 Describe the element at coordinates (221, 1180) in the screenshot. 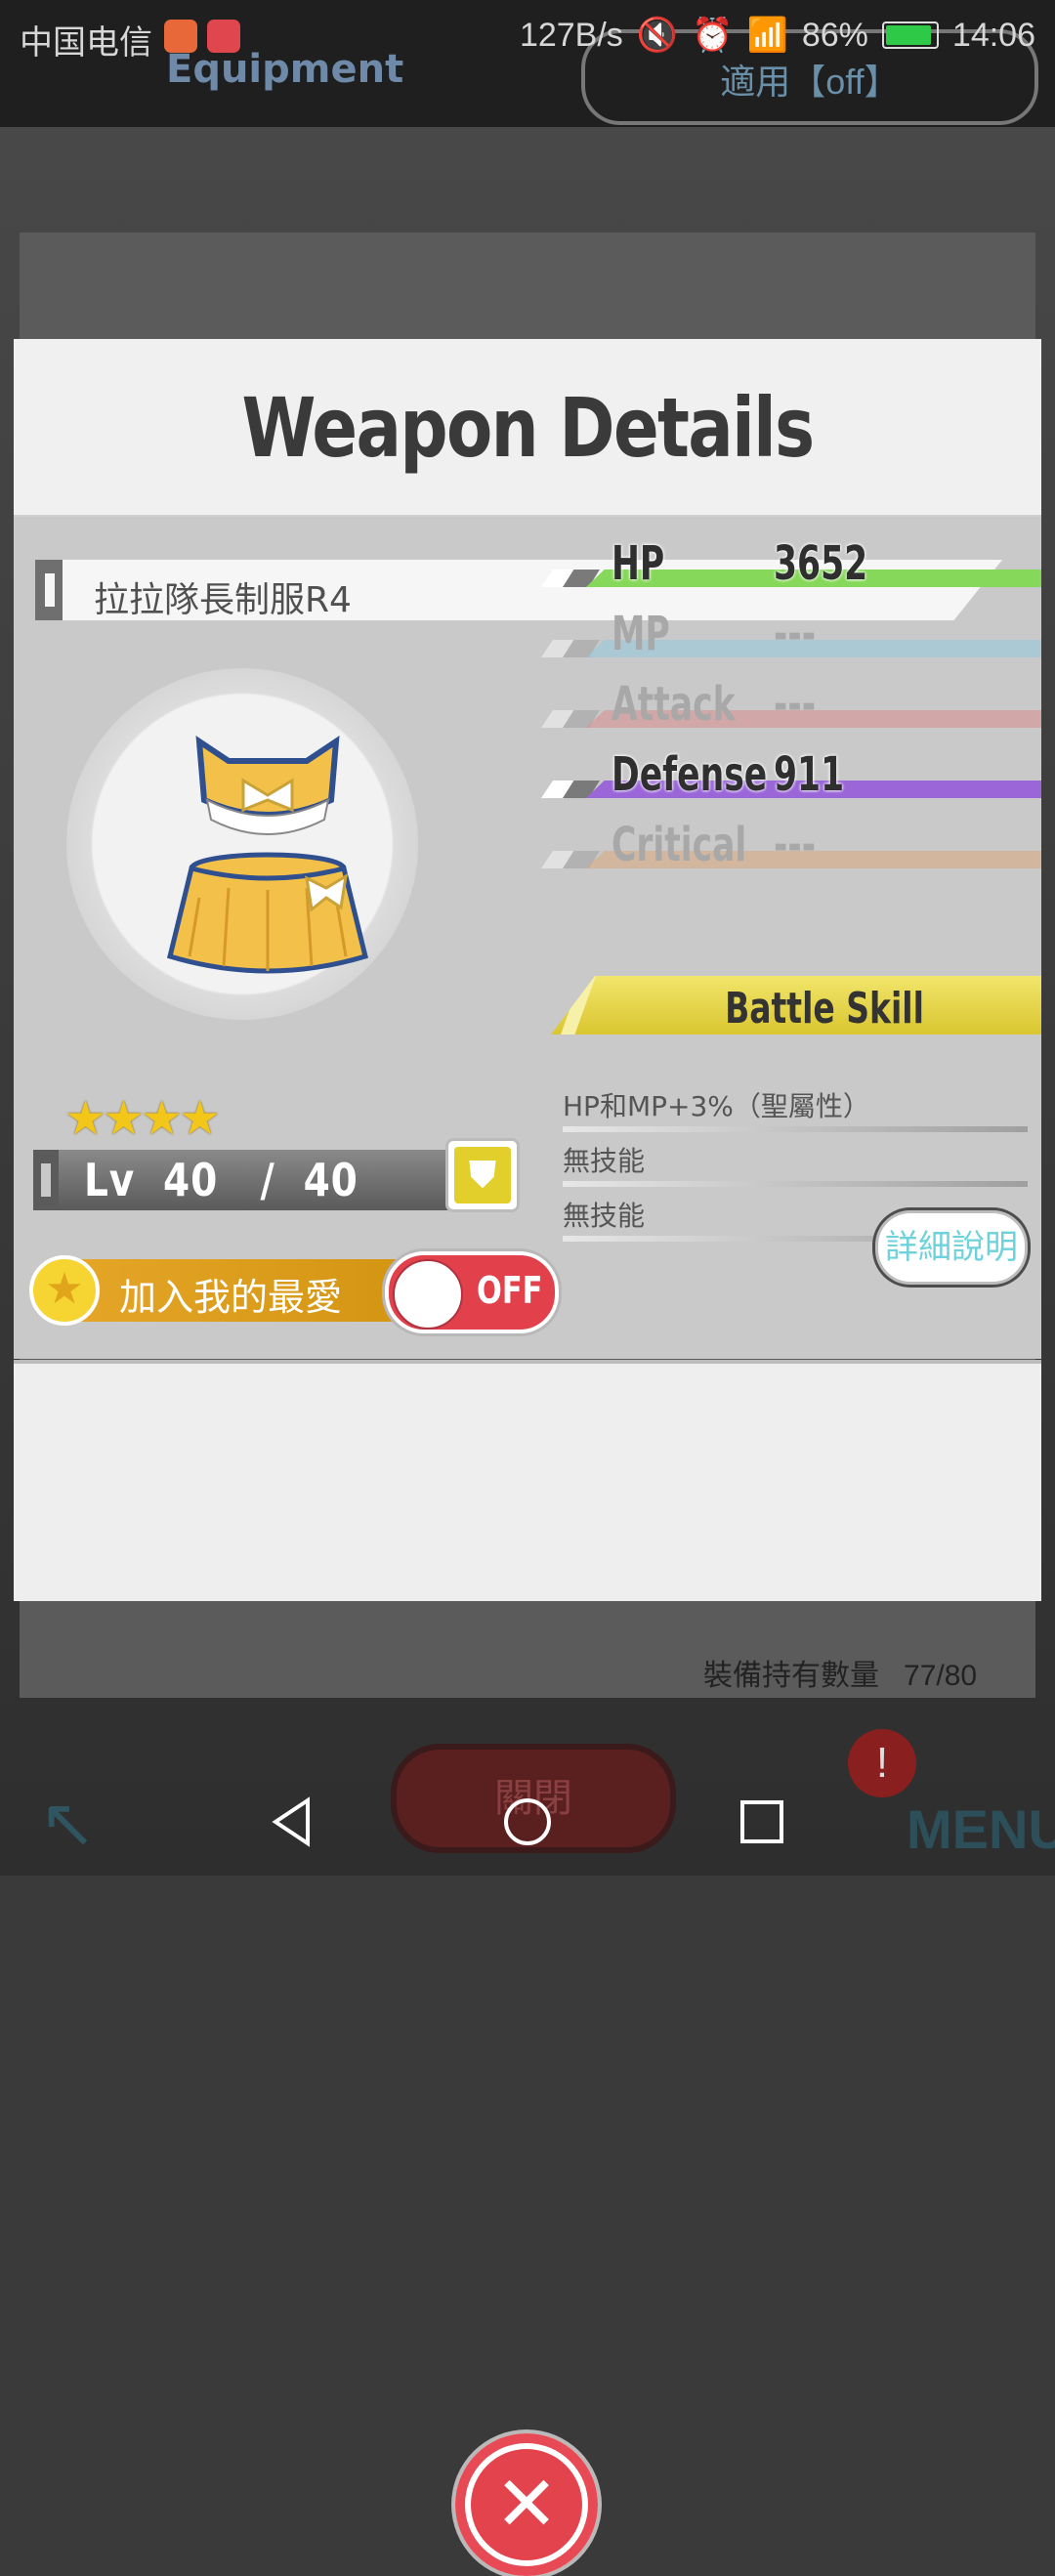

I see `level-text: Lv 40 / 40` at that location.